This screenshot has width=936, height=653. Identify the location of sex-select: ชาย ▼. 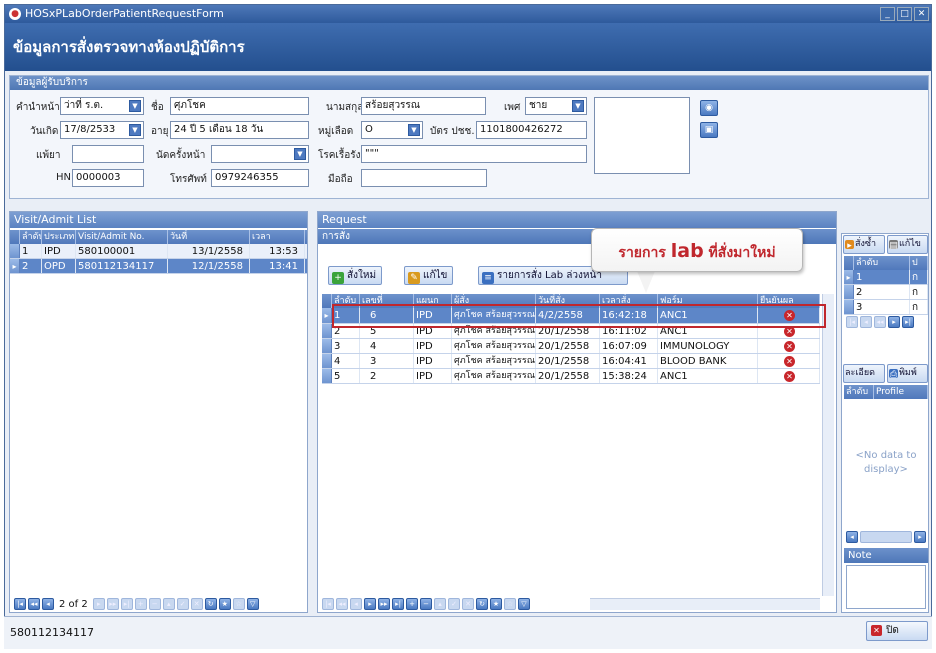
(556, 106).